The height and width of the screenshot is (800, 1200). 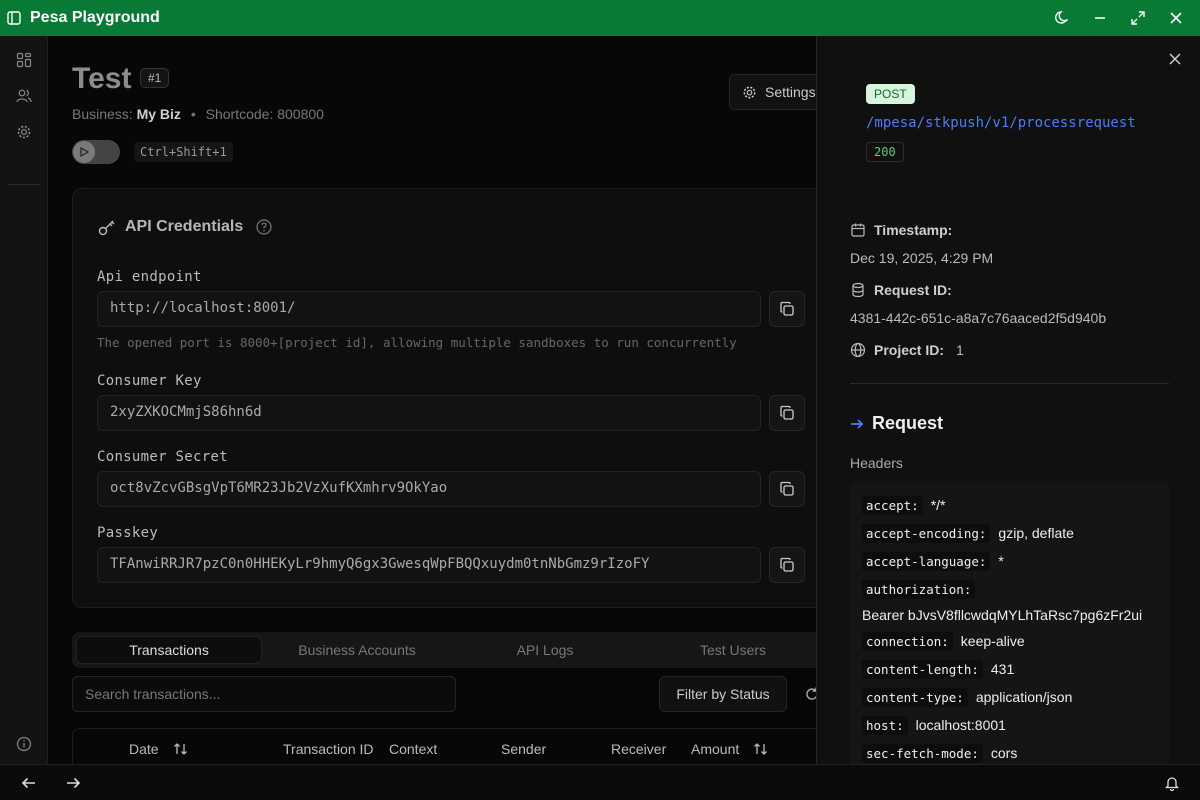 I want to click on header-row: authorization:, so click(x=922, y=589).